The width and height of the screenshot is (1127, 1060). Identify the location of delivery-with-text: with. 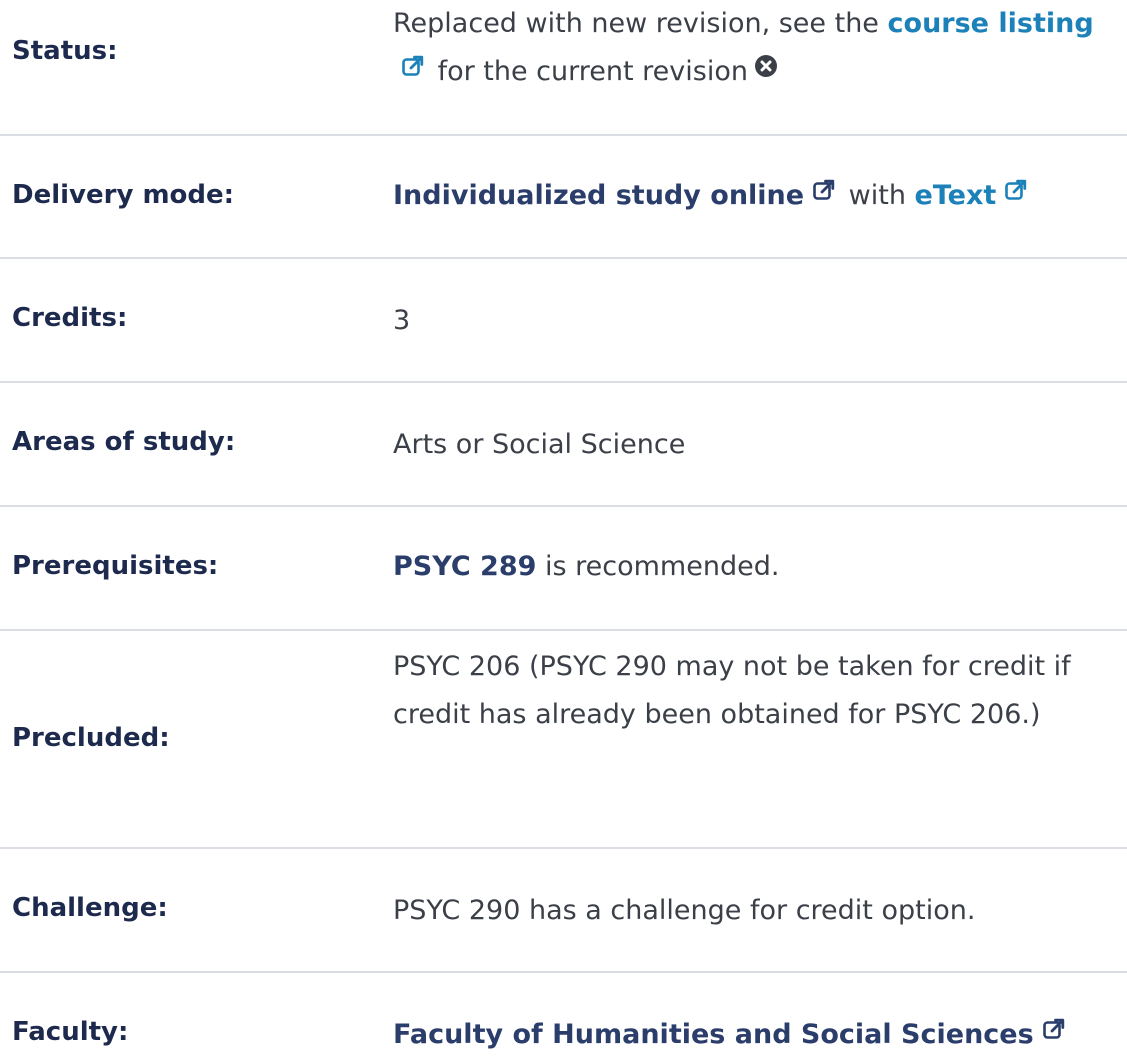
(877, 195).